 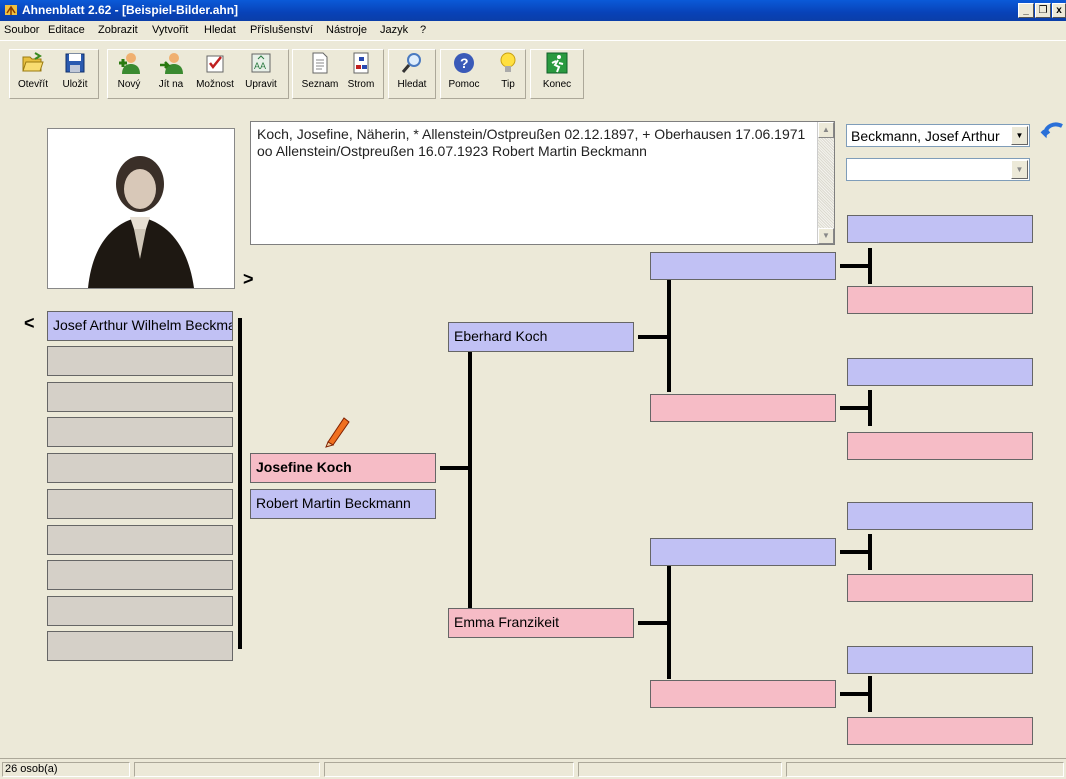 I want to click on person-select: Beckmann, Josef Arthur ▼, so click(x=938, y=135).